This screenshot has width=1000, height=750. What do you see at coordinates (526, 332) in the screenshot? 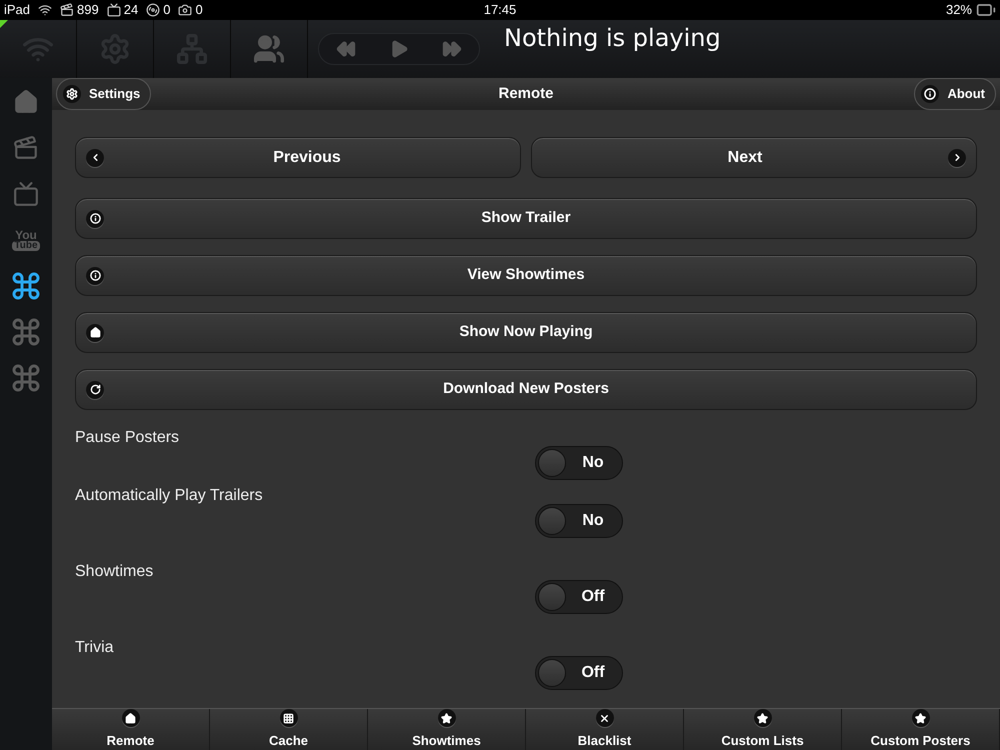
I see `action-button: Show Now Playing` at bounding box center [526, 332].